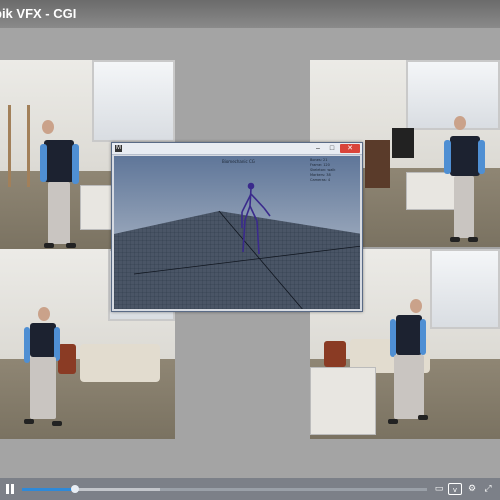 Image resolution: width=500 pixels, height=500 pixels. Describe the element at coordinates (488, 489) in the screenshot. I see `fullscreen-icon: ⤢` at that location.